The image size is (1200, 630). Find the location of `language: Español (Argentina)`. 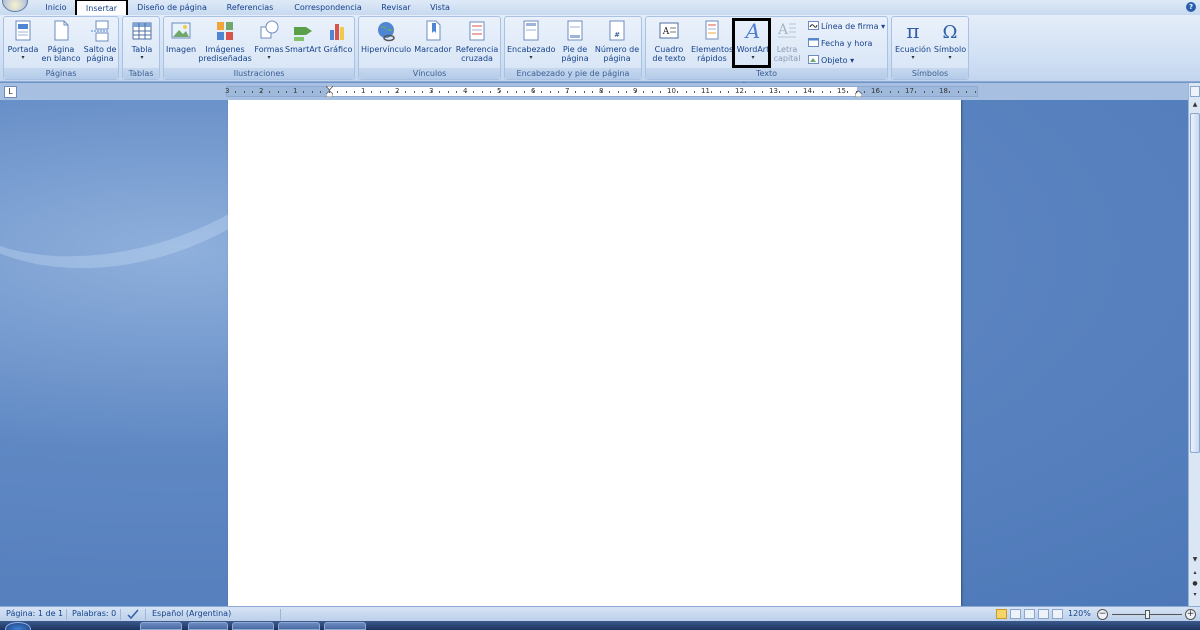

language: Español (Argentina) is located at coordinates (191, 614).